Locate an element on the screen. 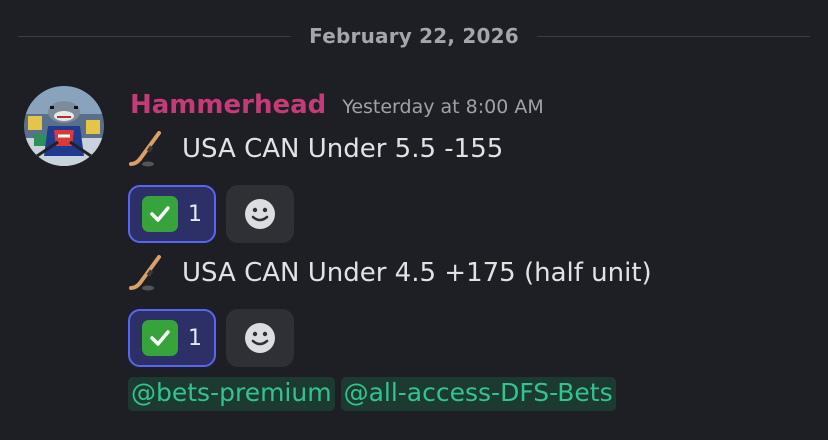  message-line-2: USA CAN Under 4.5 +175 (half unit) is located at coordinates (390, 273).